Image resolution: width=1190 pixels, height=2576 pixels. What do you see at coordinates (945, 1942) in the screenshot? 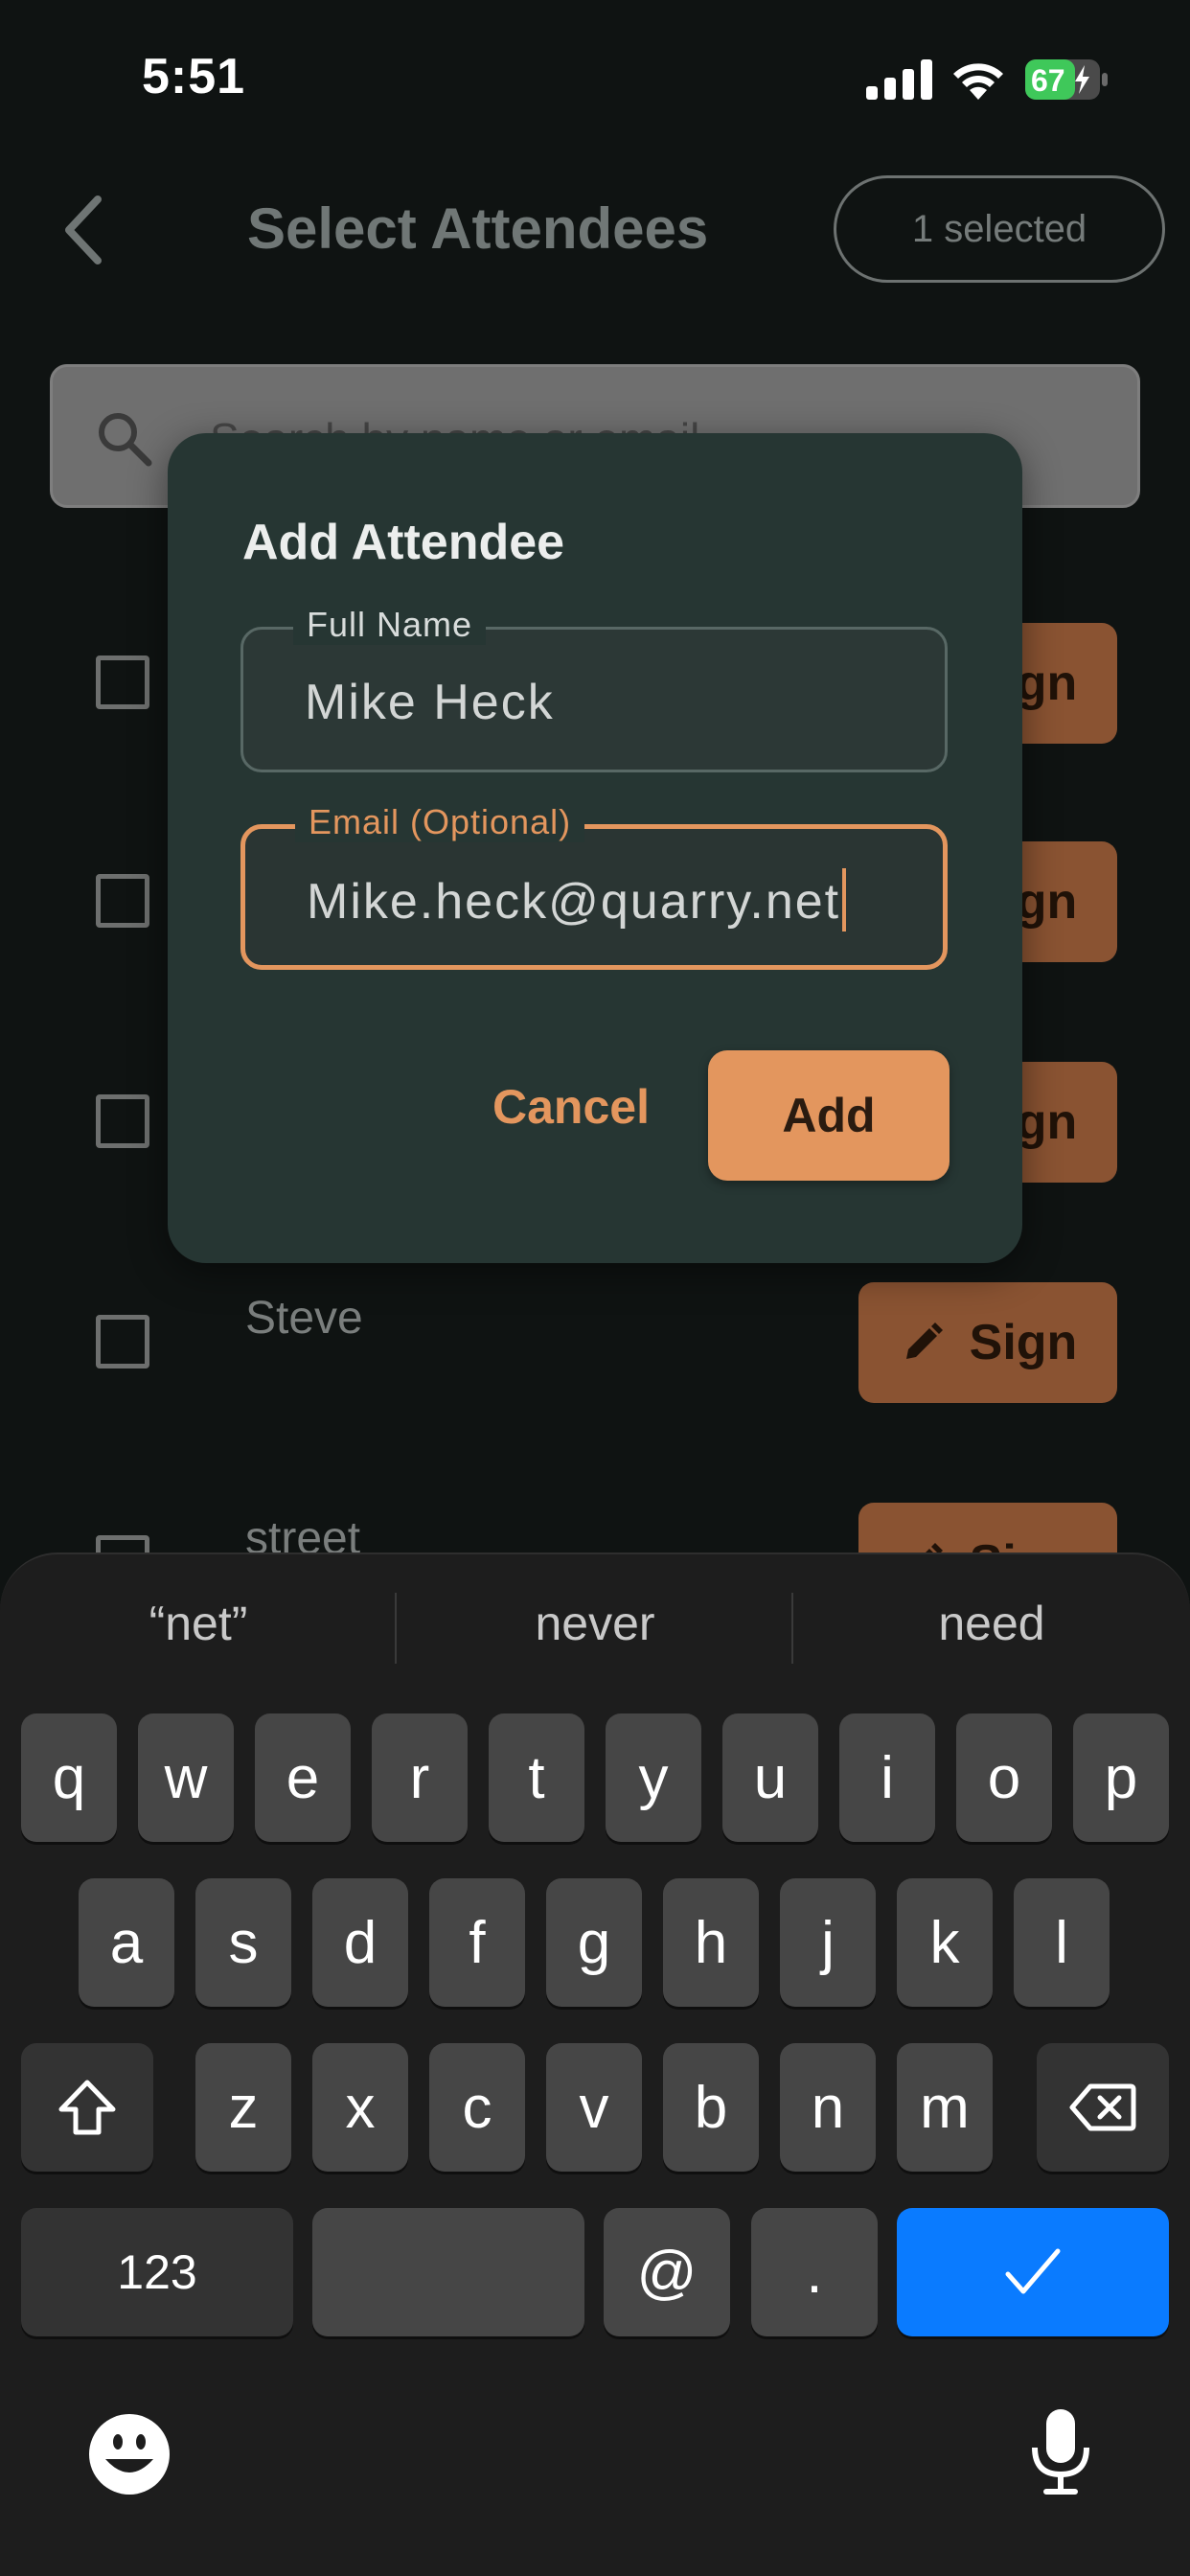
I see `key-k: k` at bounding box center [945, 1942].